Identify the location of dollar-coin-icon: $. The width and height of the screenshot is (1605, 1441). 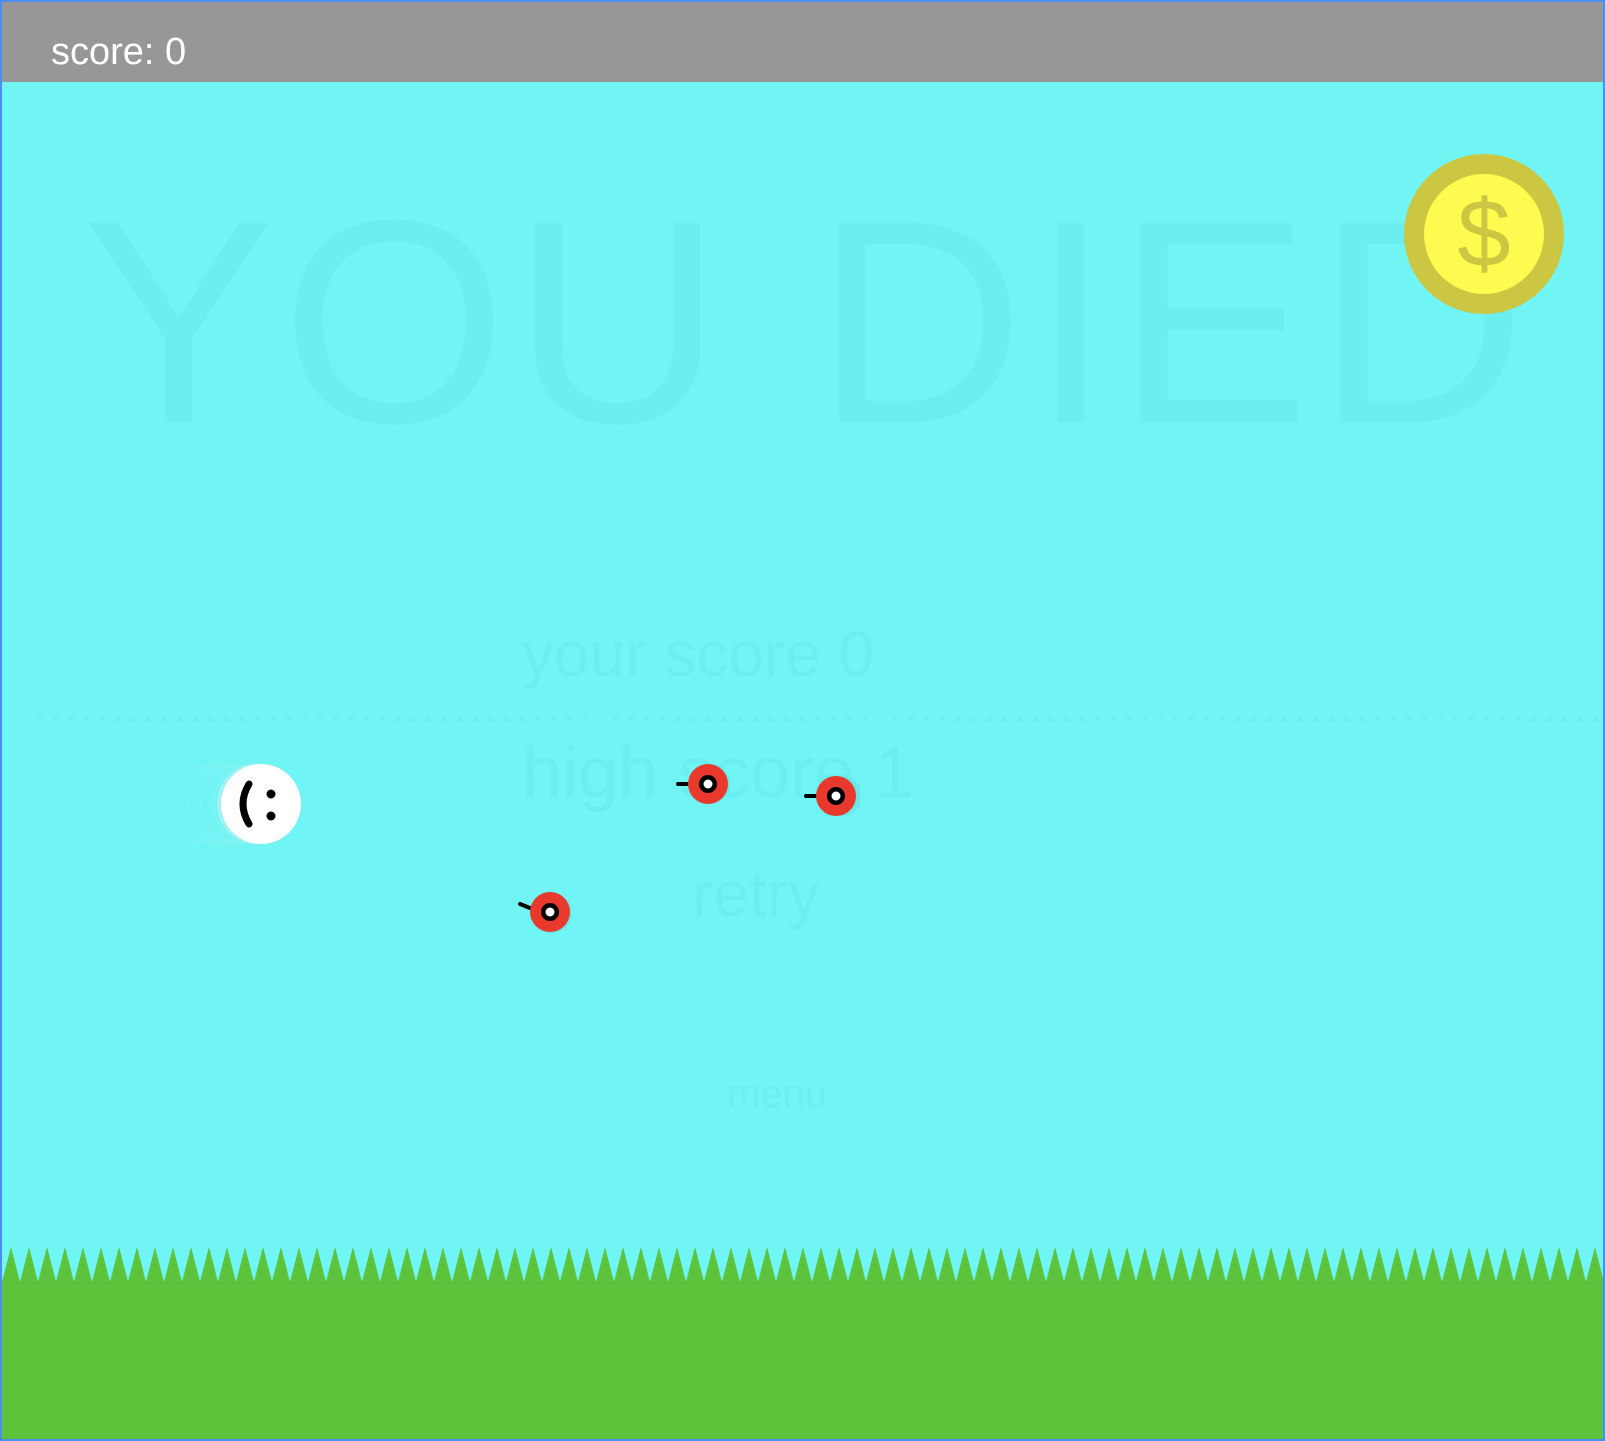
(1484, 234).